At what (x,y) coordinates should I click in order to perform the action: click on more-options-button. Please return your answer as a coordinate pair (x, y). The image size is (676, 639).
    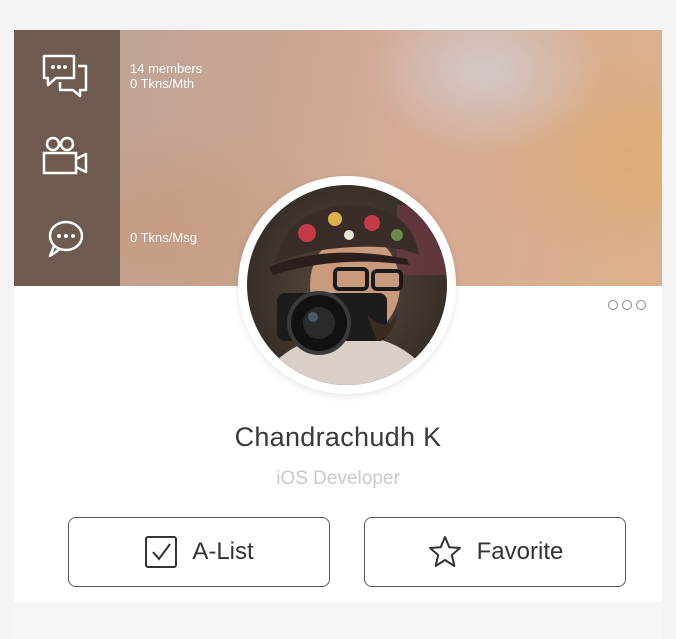
    Looking at the image, I should click on (627, 305).